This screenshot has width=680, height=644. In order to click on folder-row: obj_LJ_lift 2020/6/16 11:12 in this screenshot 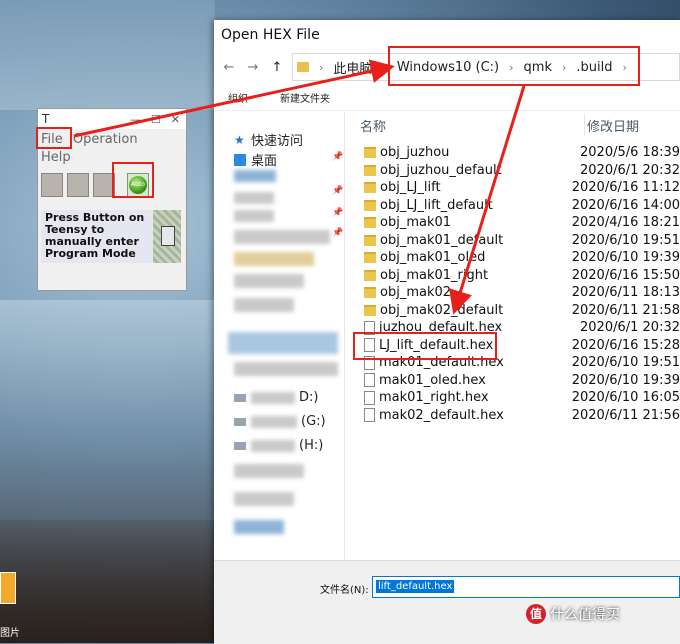, I will do `click(517, 188)`.